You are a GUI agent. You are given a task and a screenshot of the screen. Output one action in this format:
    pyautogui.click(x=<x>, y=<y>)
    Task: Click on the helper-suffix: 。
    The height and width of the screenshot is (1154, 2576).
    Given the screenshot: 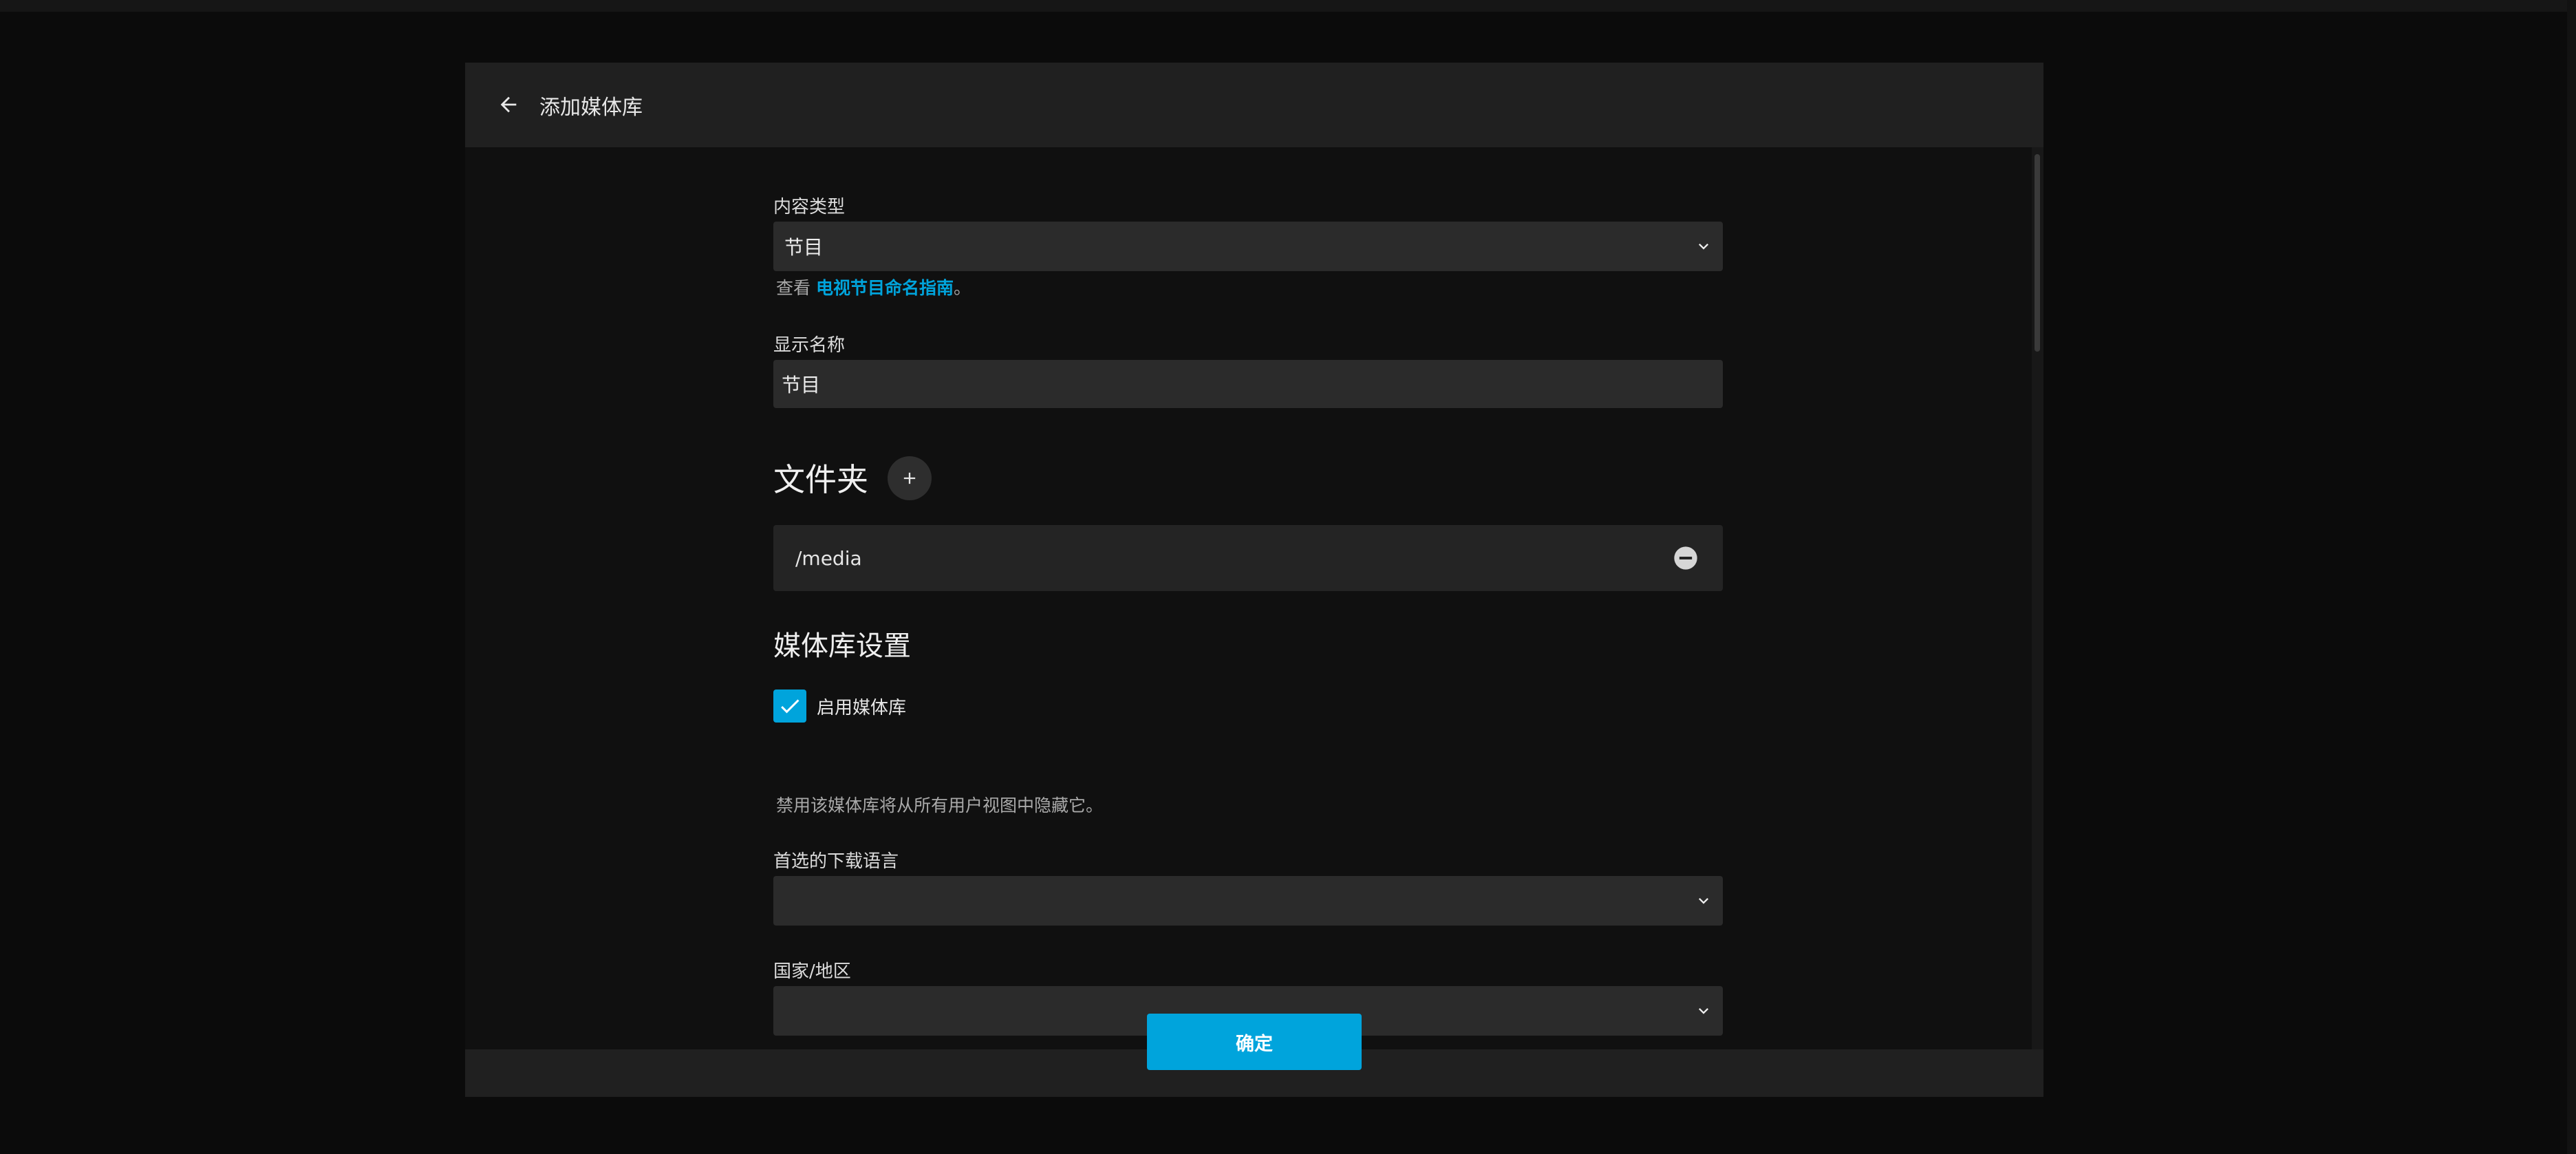 What is the action you would take?
    pyautogui.click(x=962, y=288)
    